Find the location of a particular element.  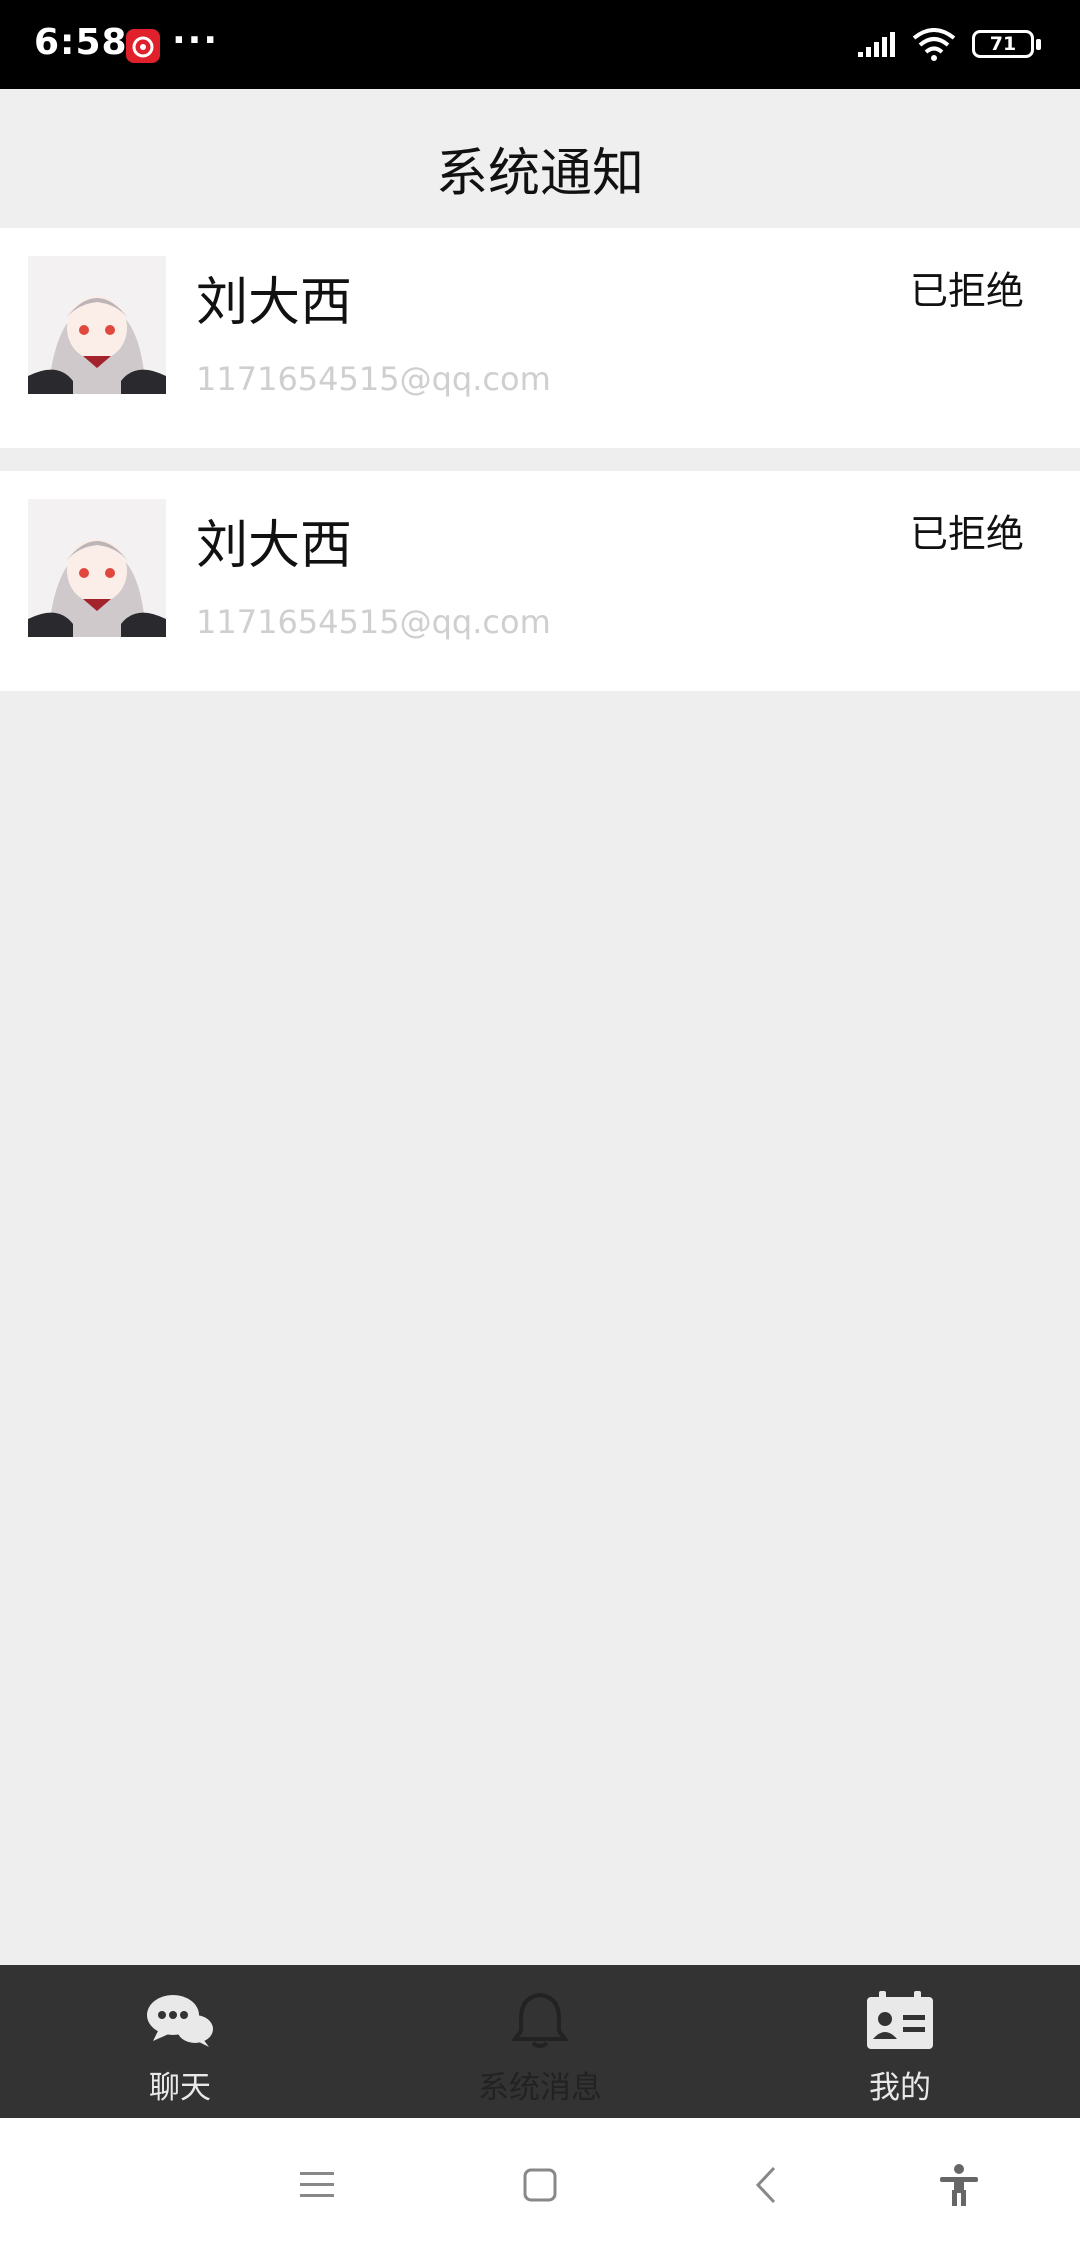

tab-me: 我的 is located at coordinates (900, 2041).